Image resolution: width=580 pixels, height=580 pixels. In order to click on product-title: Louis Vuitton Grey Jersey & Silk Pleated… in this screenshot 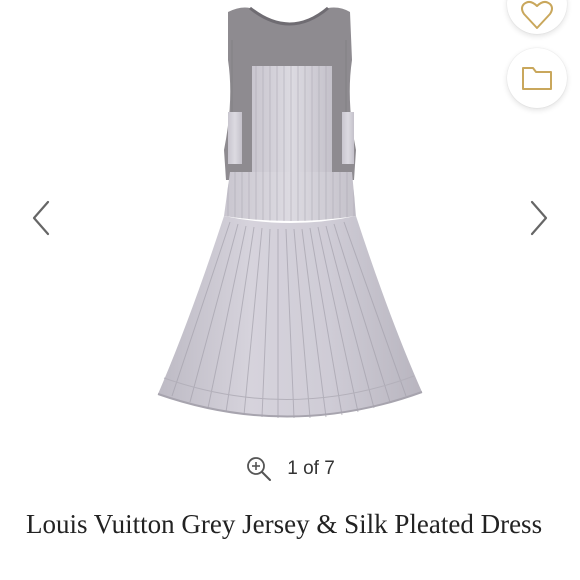, I will do `click(284, 524)`.